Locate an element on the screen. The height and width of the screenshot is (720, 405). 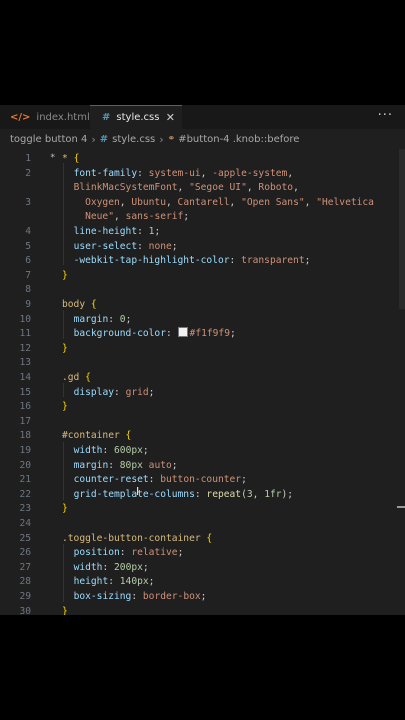
code-line: 21 counter-reset: button-counter; is located at coordinates (197, 480).